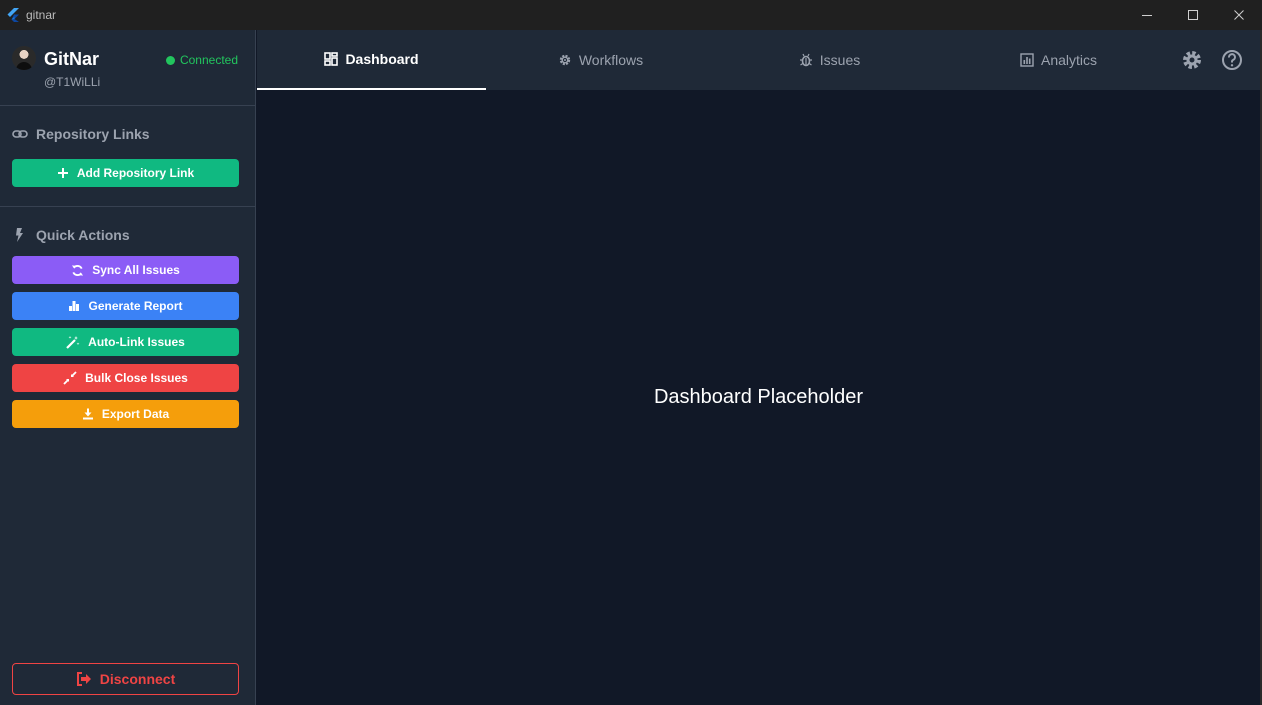  Describe the element at coordinates (78, 270) in the screenshot. I see `sync-icon` at that location.